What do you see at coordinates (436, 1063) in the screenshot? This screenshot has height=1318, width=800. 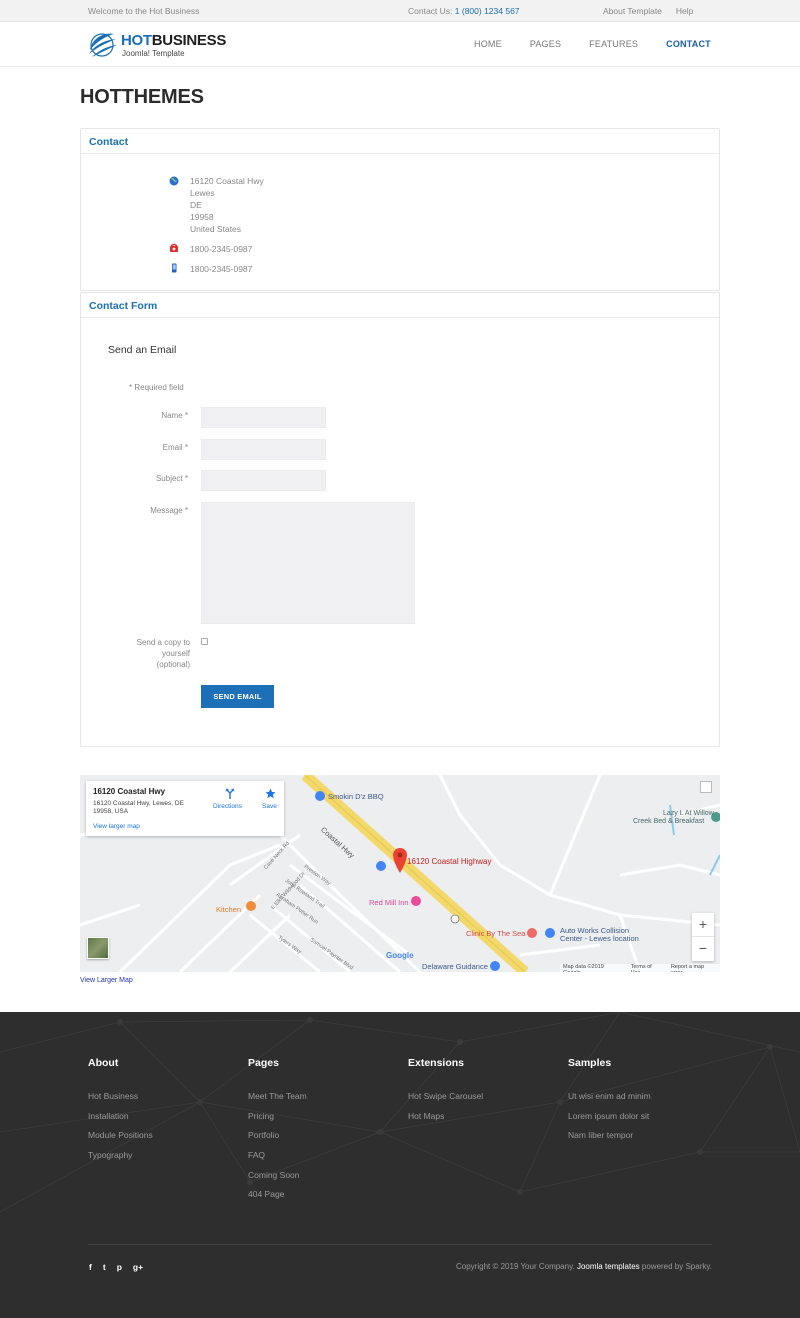 I see `footer-col-title: Extensions` at bounding box center [436, 1063].